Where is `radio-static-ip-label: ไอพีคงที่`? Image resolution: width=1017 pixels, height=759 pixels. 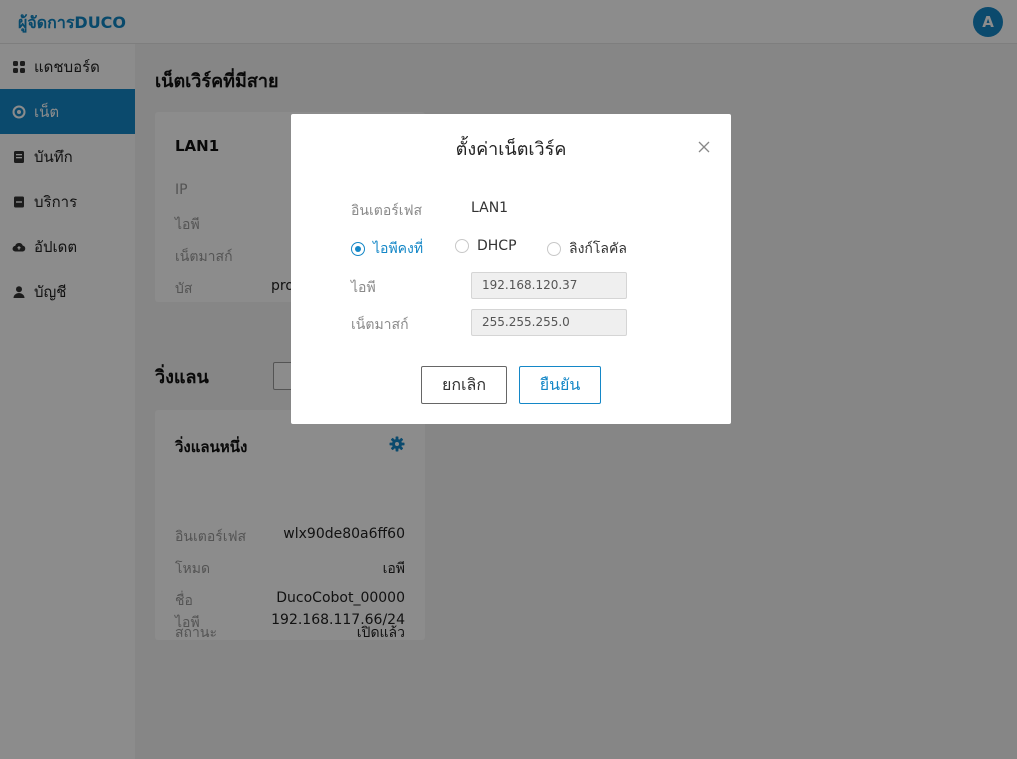 radio-static-ip-label: ไอพีคงที่ is located at coordinates (398, 249).